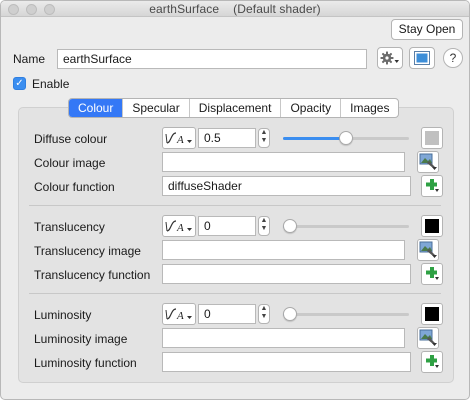  What do you see at coordinates (19, 83) in the screenshot?
I see `enable-checkbox: ✓` at bounding box center [19, 83].